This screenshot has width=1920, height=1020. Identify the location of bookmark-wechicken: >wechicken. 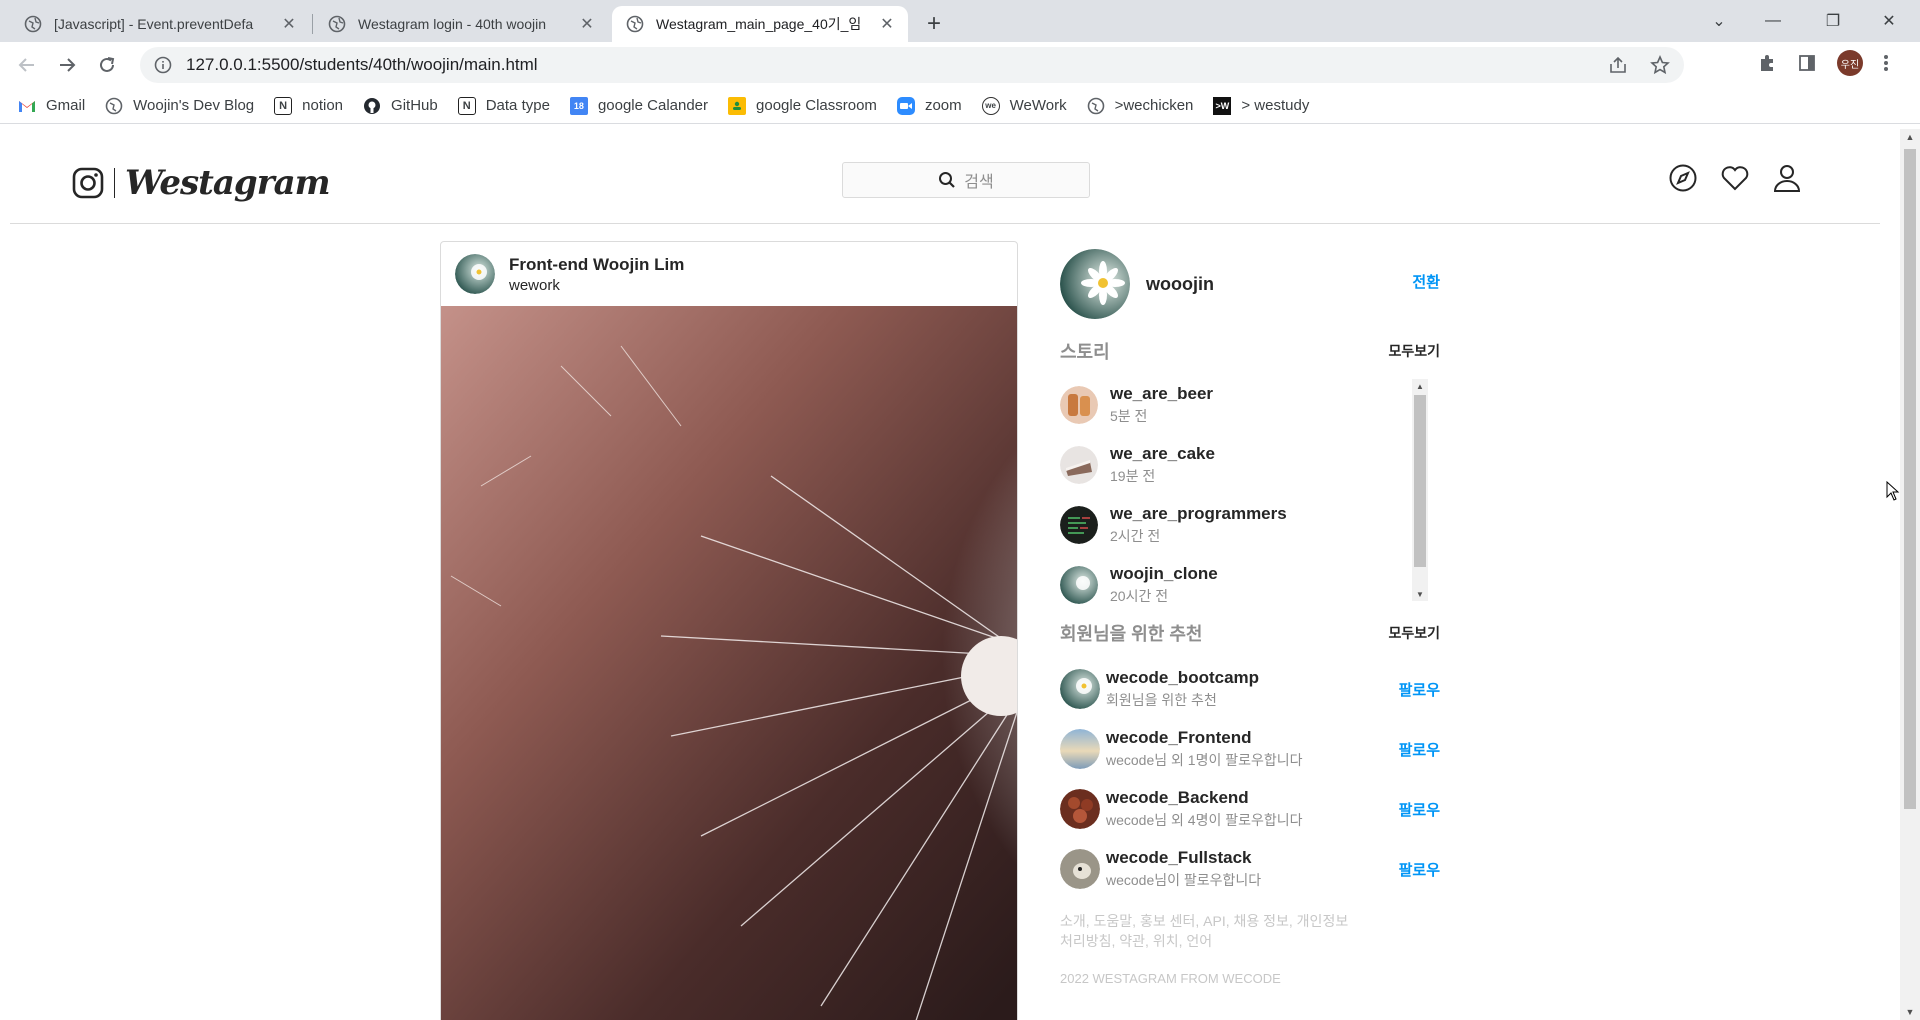
(1140, 106).